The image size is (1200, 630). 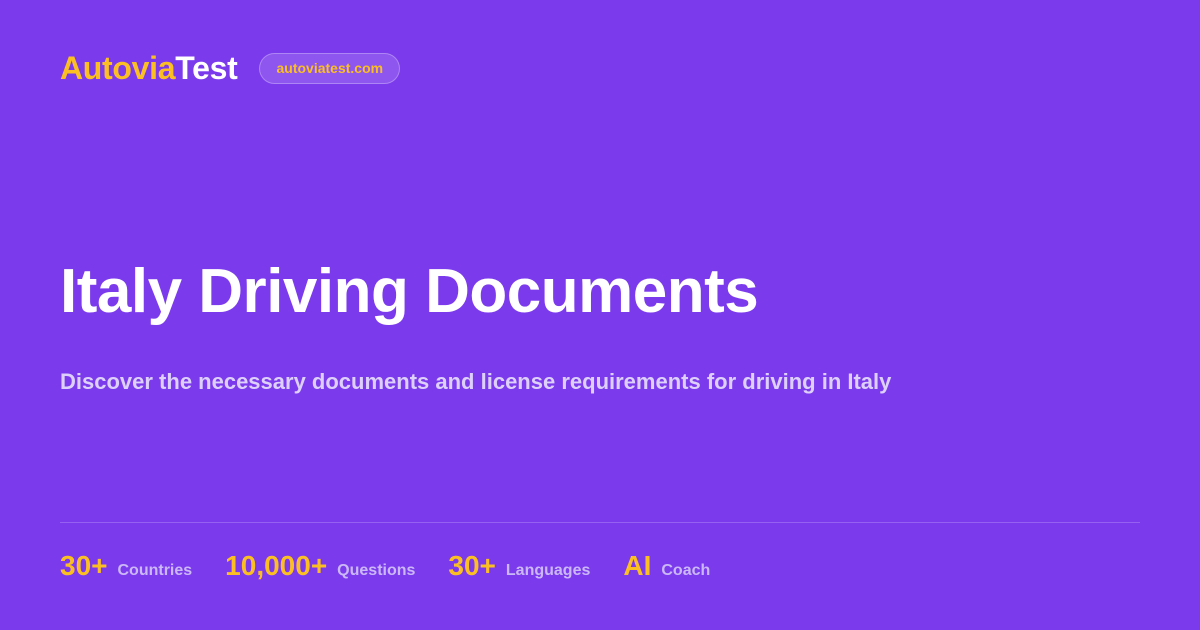 I want to click on site-url-badge: autoviatest.com, so click(x=330, y=68).